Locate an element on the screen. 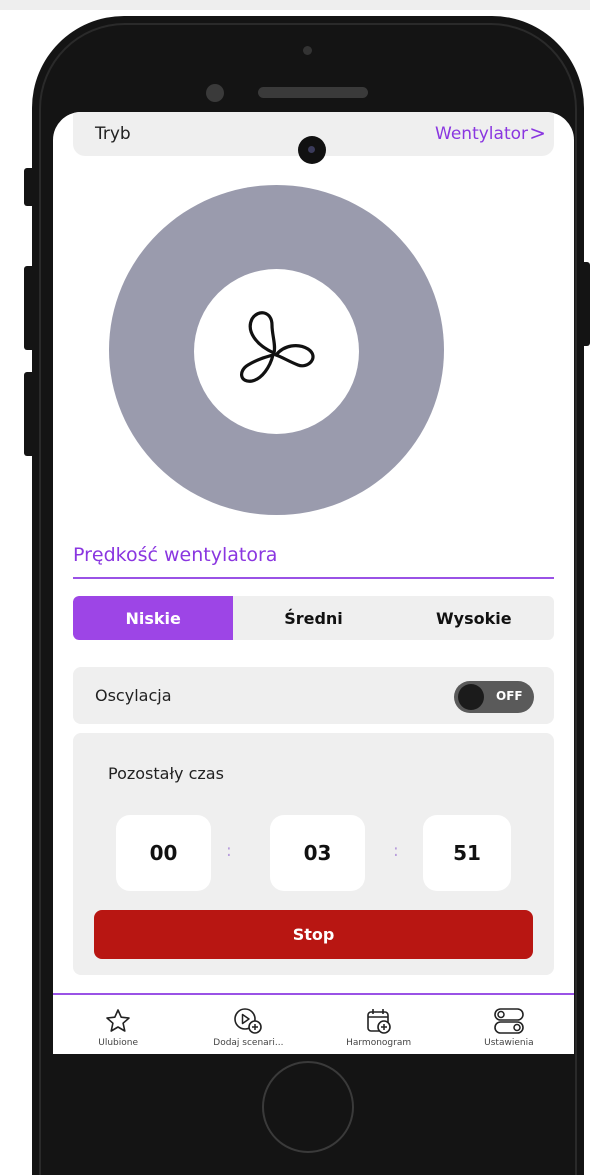 The image size is (590, 1175). toggle-state-text: OFF is located at coordinates (509, 696).